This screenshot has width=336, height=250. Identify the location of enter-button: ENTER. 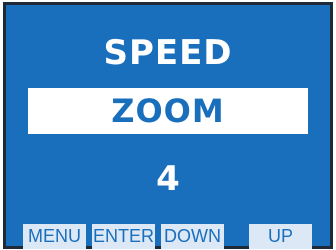
(123, 236).